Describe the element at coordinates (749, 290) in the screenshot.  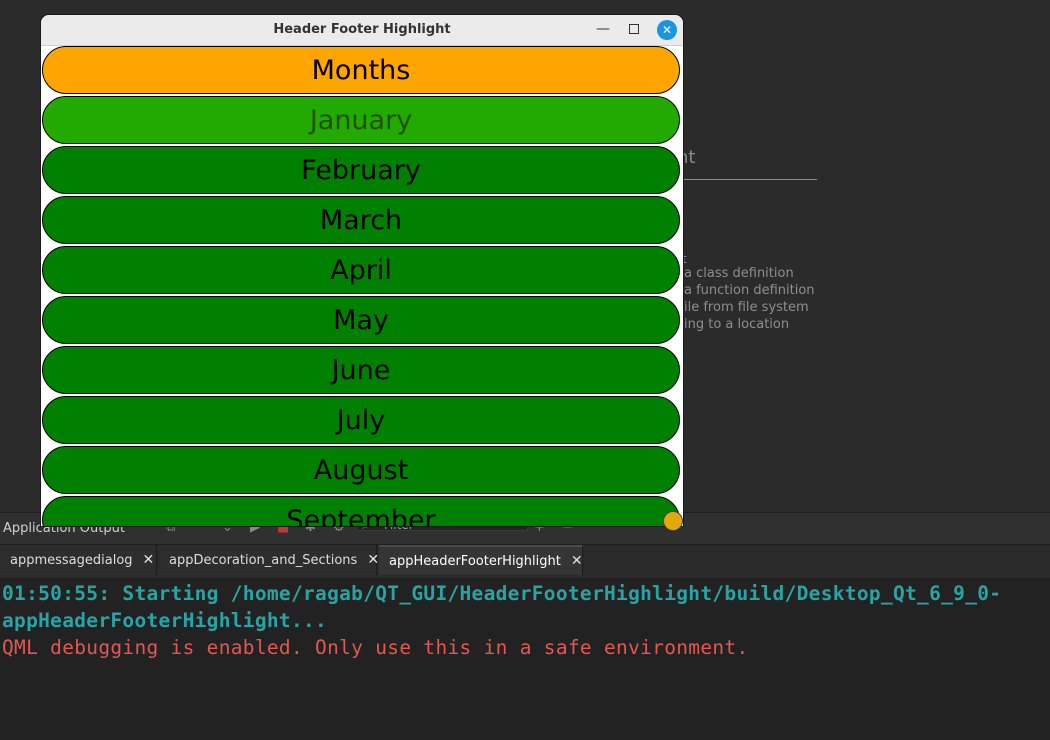
I see `background-line-2: a function definition` at that location.